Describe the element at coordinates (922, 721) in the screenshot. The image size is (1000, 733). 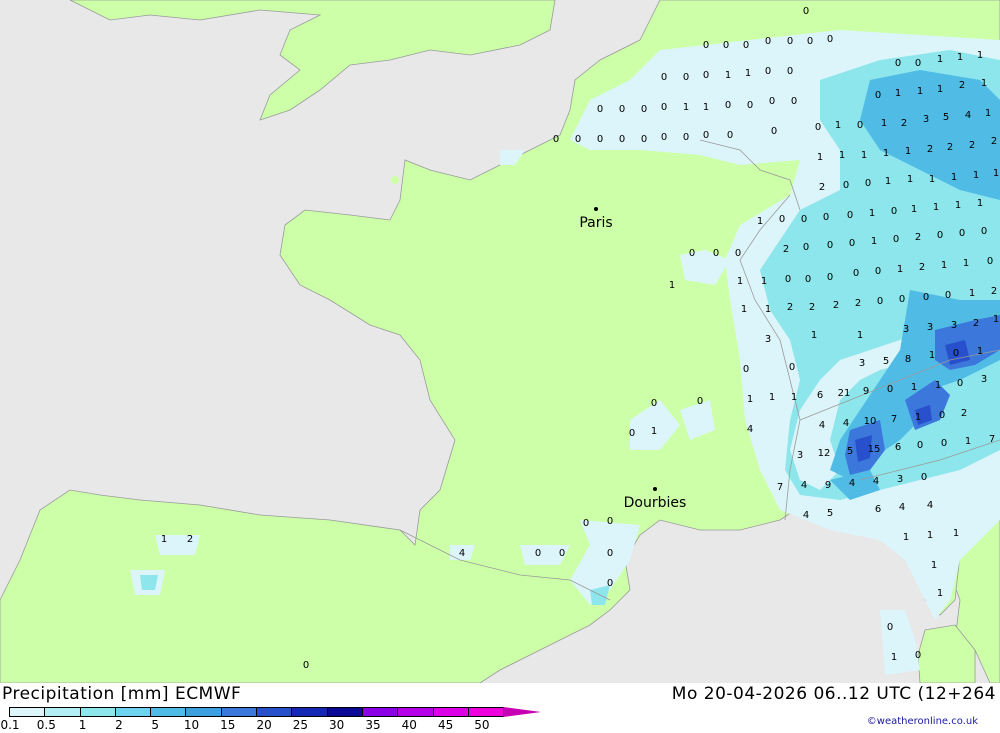
I see `credit-link: ©weatheronline.co.uk` at that location.